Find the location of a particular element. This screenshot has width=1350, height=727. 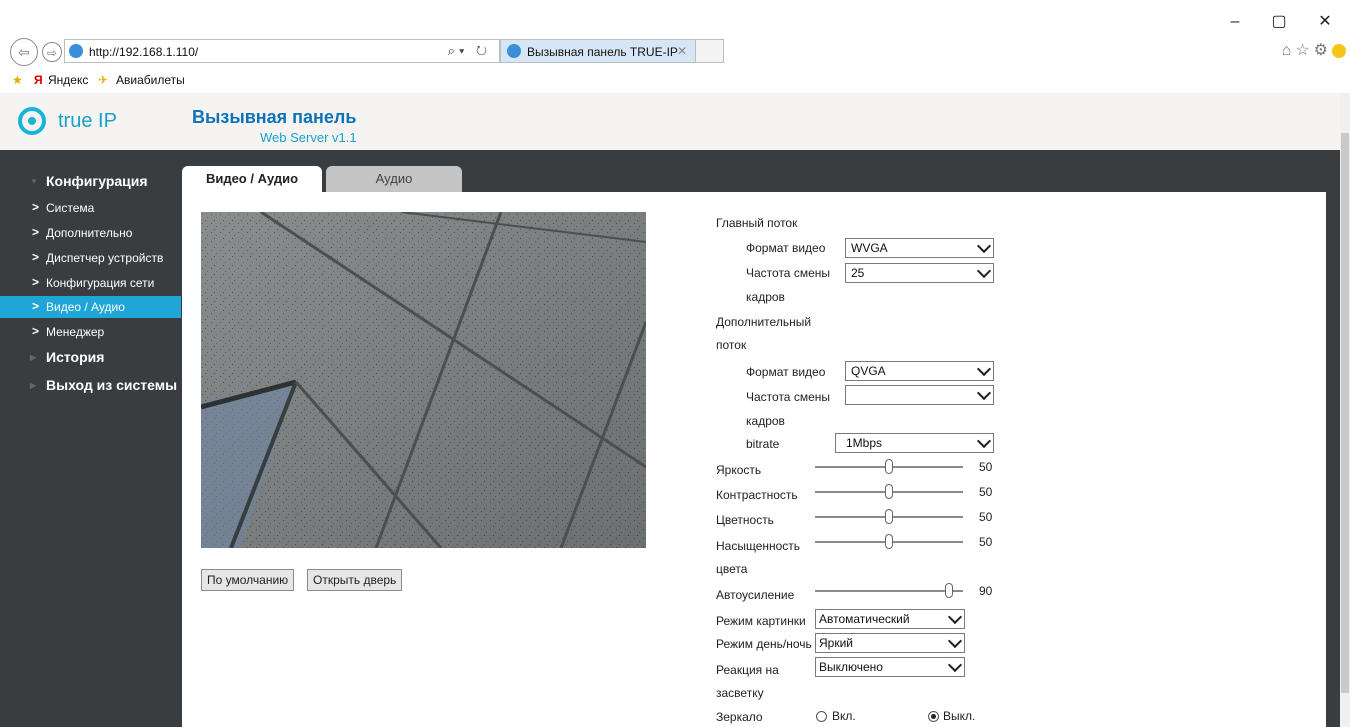

brightness-label: Яркость is located at coordinates (739, 470).